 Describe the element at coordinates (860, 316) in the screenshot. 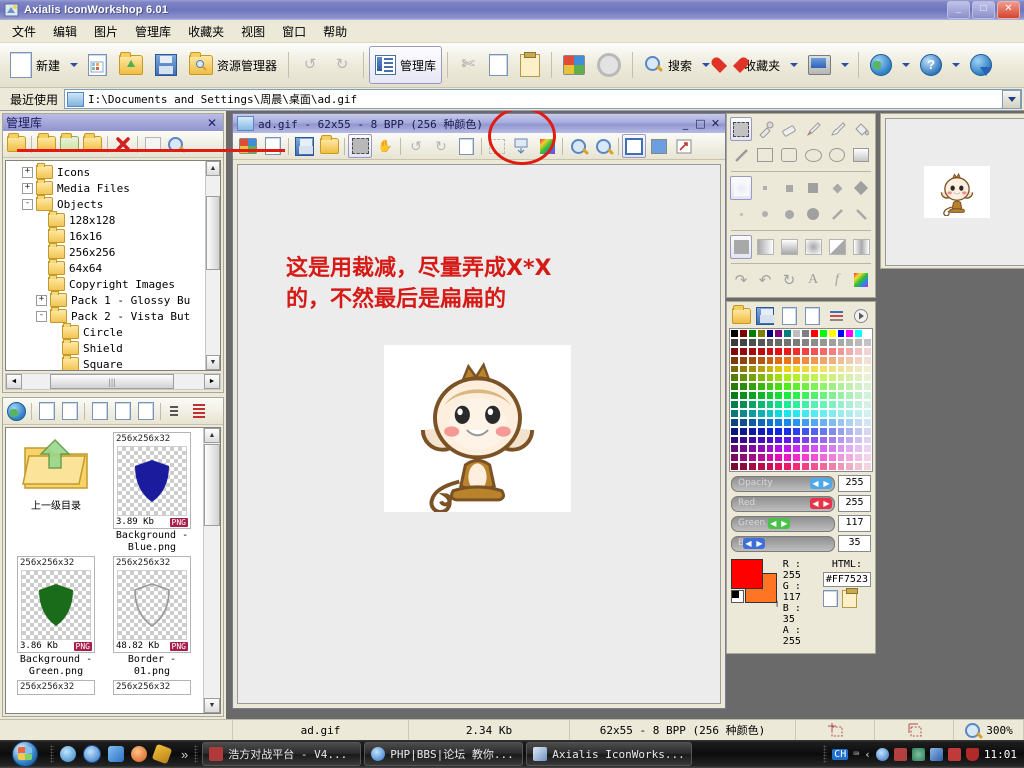

I see `play-palette-icon` at that location.